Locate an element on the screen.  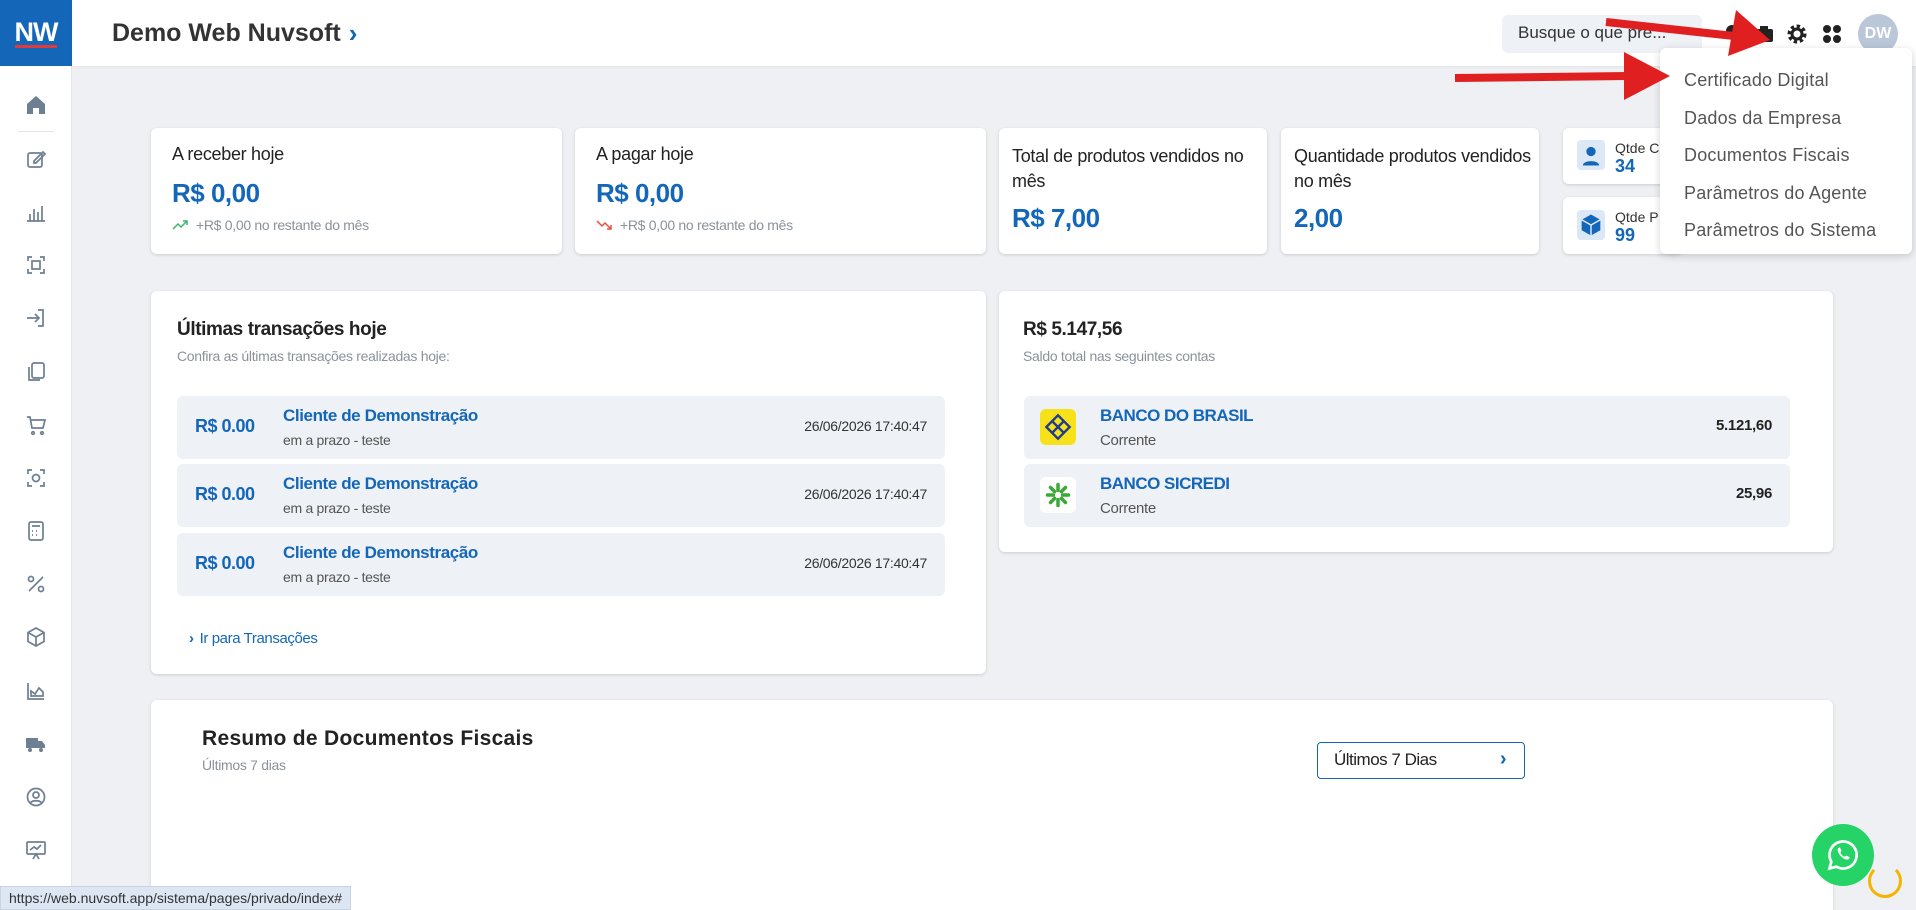
page-title: Demo Web Nuvsoft › is located at coordinates (234, 33).